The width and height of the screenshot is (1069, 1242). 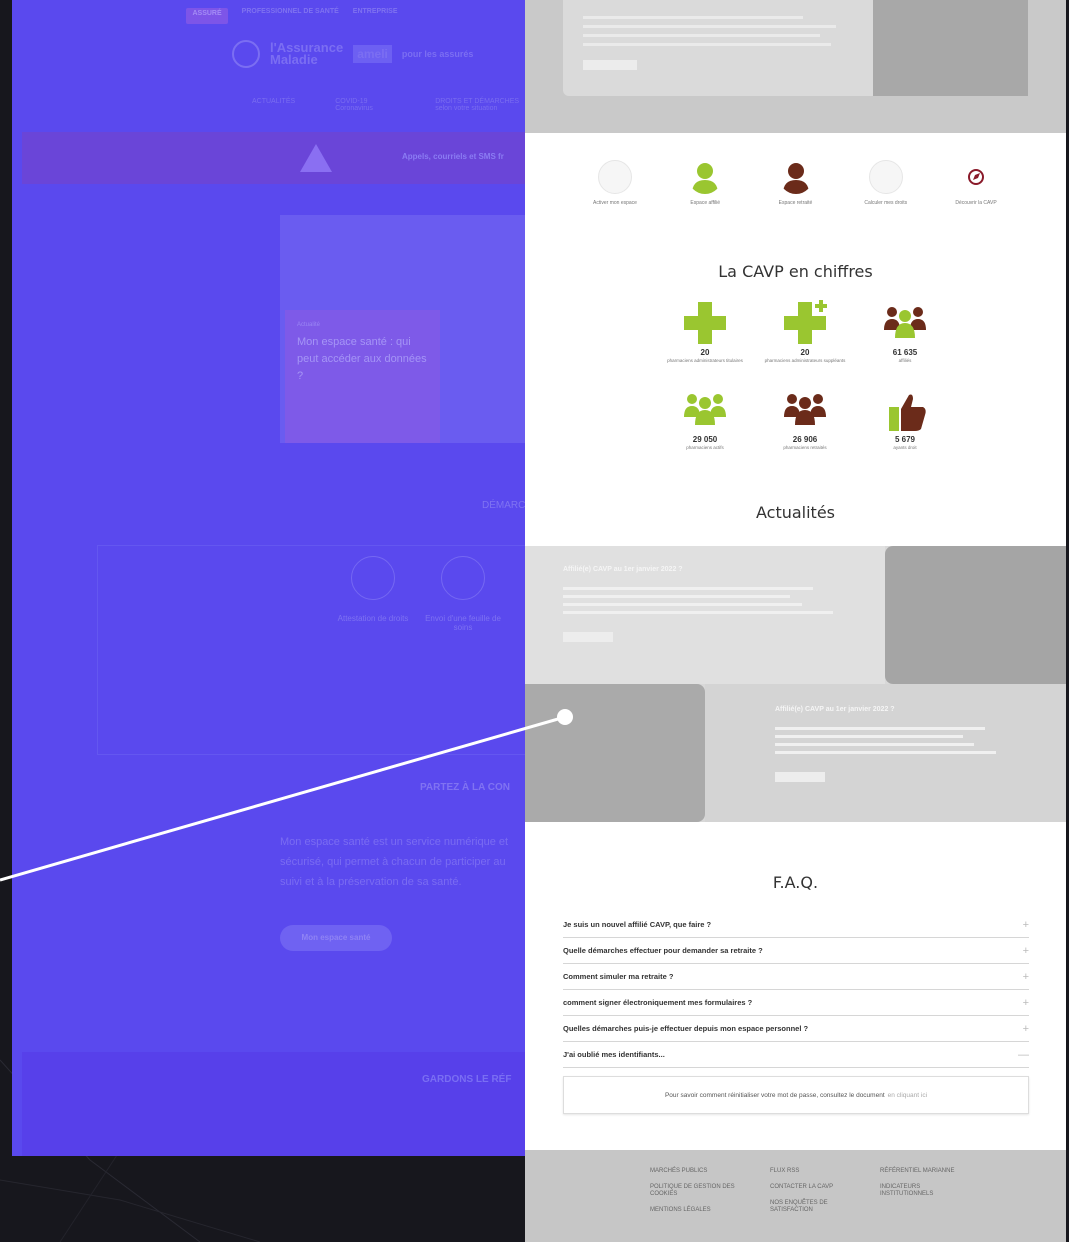 I want to click on footer-link: MARCHÉS PUBLICS, so click(x=697, y=1171).